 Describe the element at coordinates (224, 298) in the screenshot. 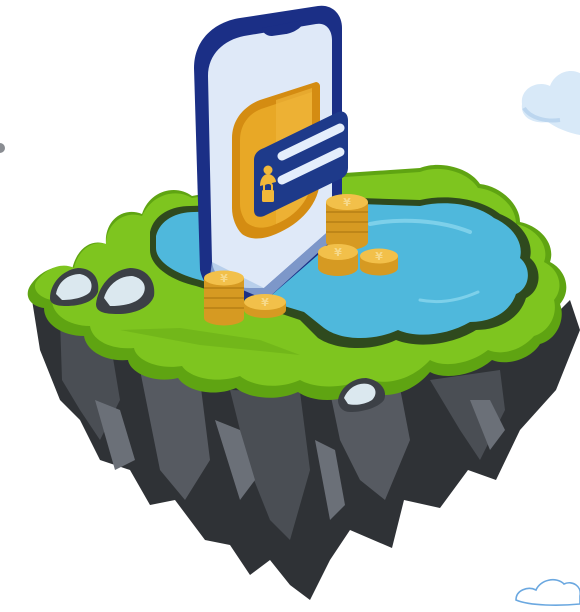

I see `coin-stack-left: ¥` at that location.